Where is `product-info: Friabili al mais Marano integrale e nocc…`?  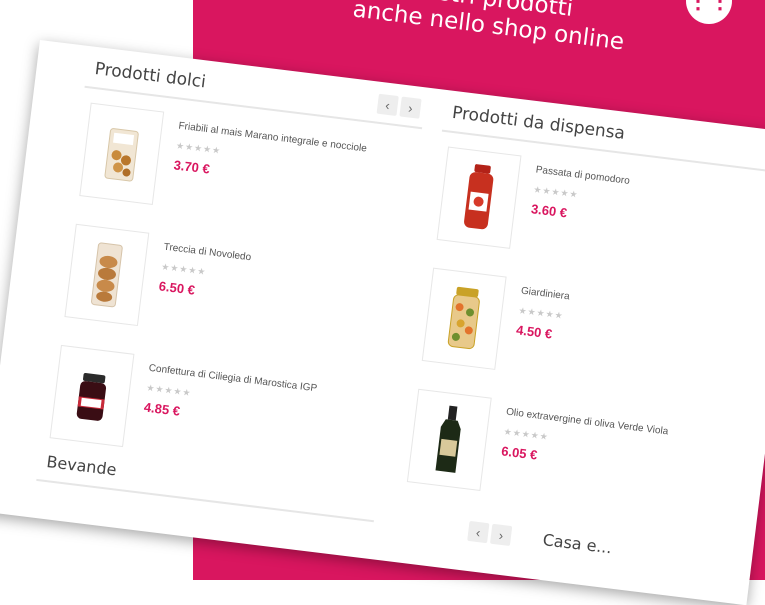 product-info: Friabili al mais Marano integrale e nocc… is located at coordinates (285, 159).